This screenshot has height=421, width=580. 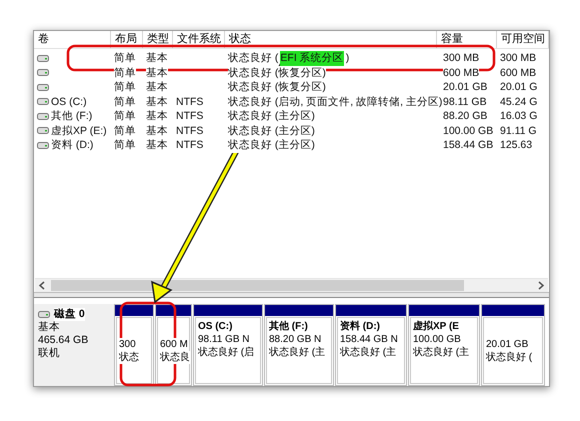 What do you see at coordinates (507, 344) in the screenshot?
I see `partition-size: 20.01 GB` at bounding box center [507, 344].